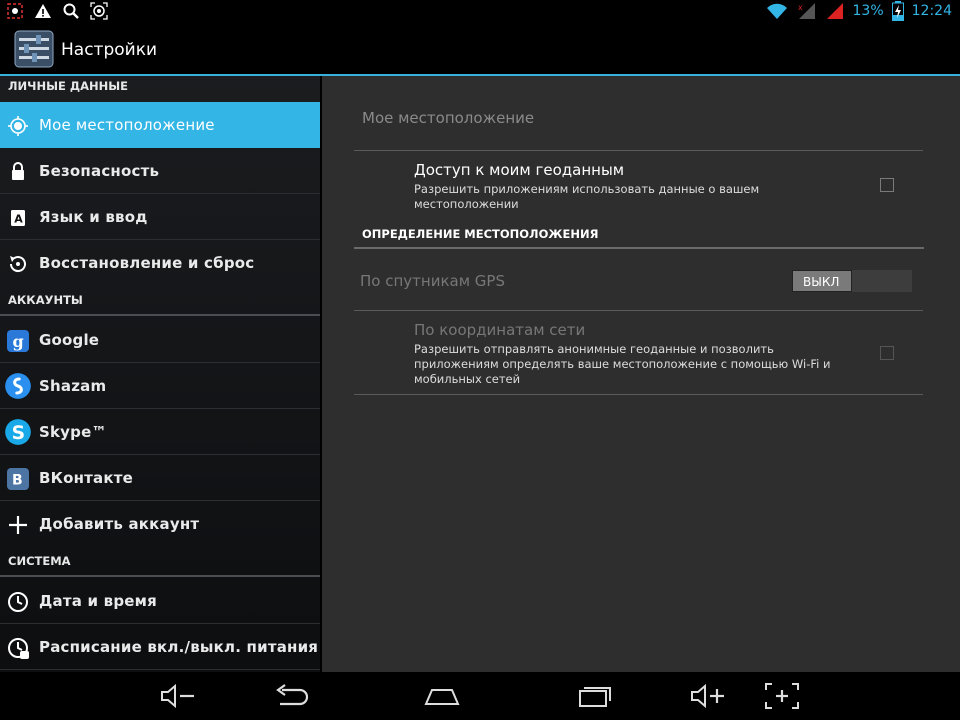 This screenshot has width=960, height=720. Describe the element at coordinates (594, 696) in the screenshot. I see `recent-apps-icon` at that location.